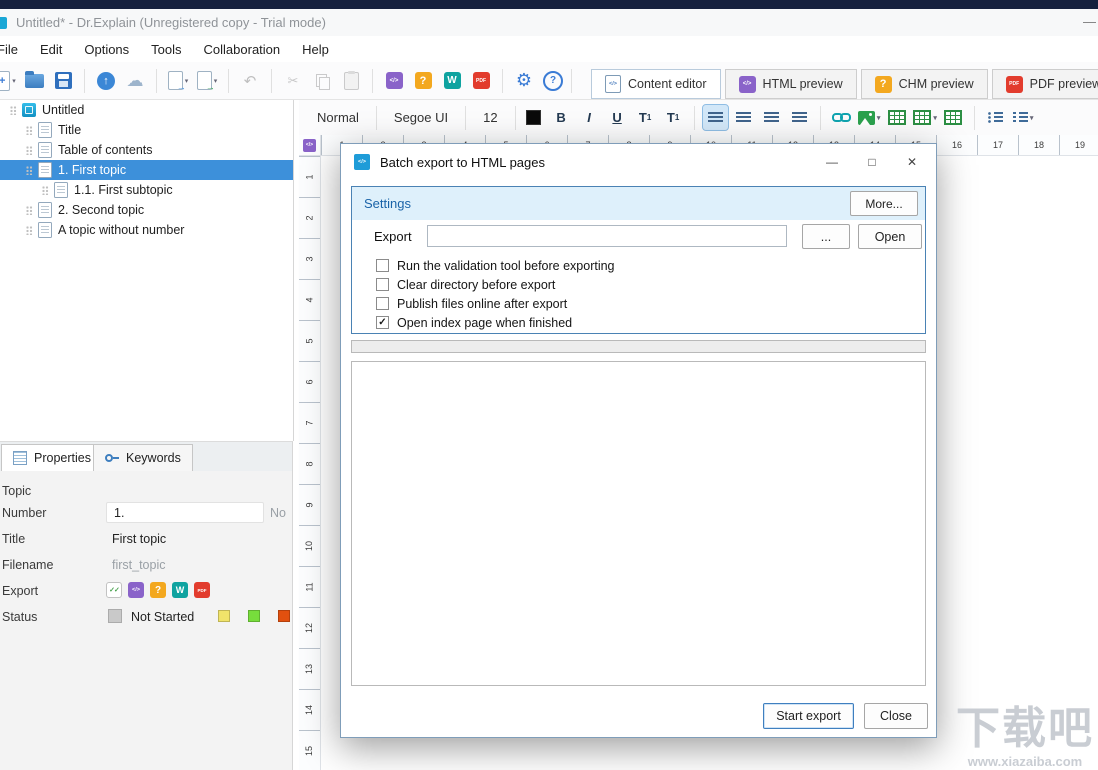 The height and width of the screenshot is (770, 1098). I want to click on cloud-storage-button, so click(135, 81).